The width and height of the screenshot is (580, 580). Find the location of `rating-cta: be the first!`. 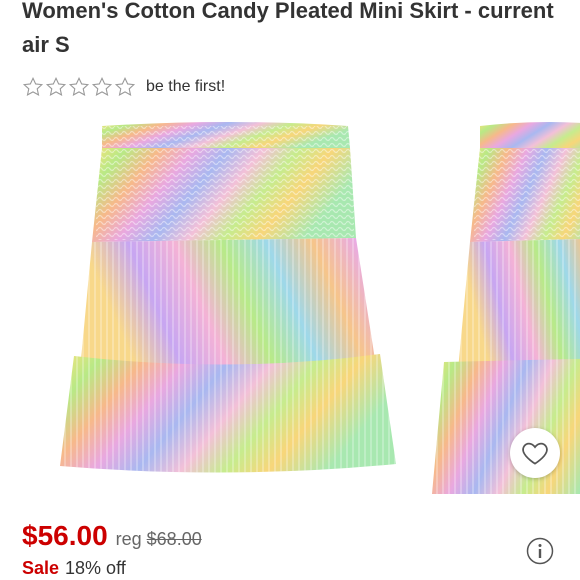

rating-cta: be the first! is located at coordinates (185, 87).